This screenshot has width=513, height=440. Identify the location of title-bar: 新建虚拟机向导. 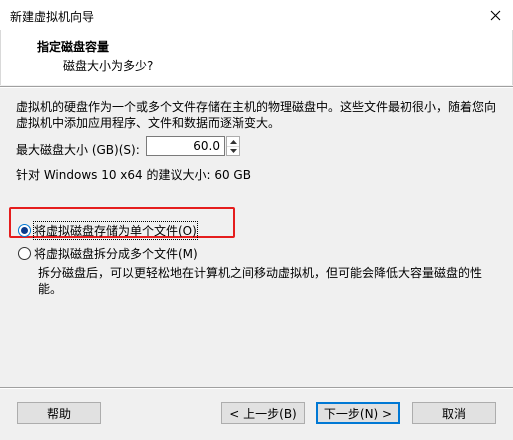
(256, 15).